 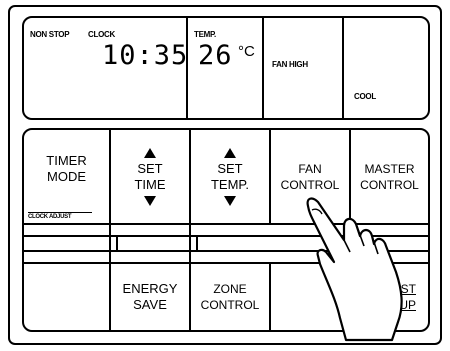 What do you see at coordinates (230, 289) in the screenshot?
I see `zone-control-label: ZONE` at bounding box center [230, 289].